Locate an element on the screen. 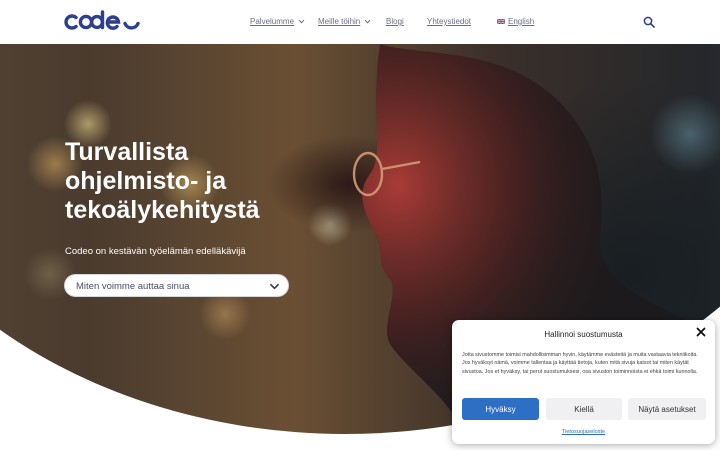 This screenshot has width=720, height=450. service-select: Miten voimme auttaa sinua is located at coordinates (176, 285).